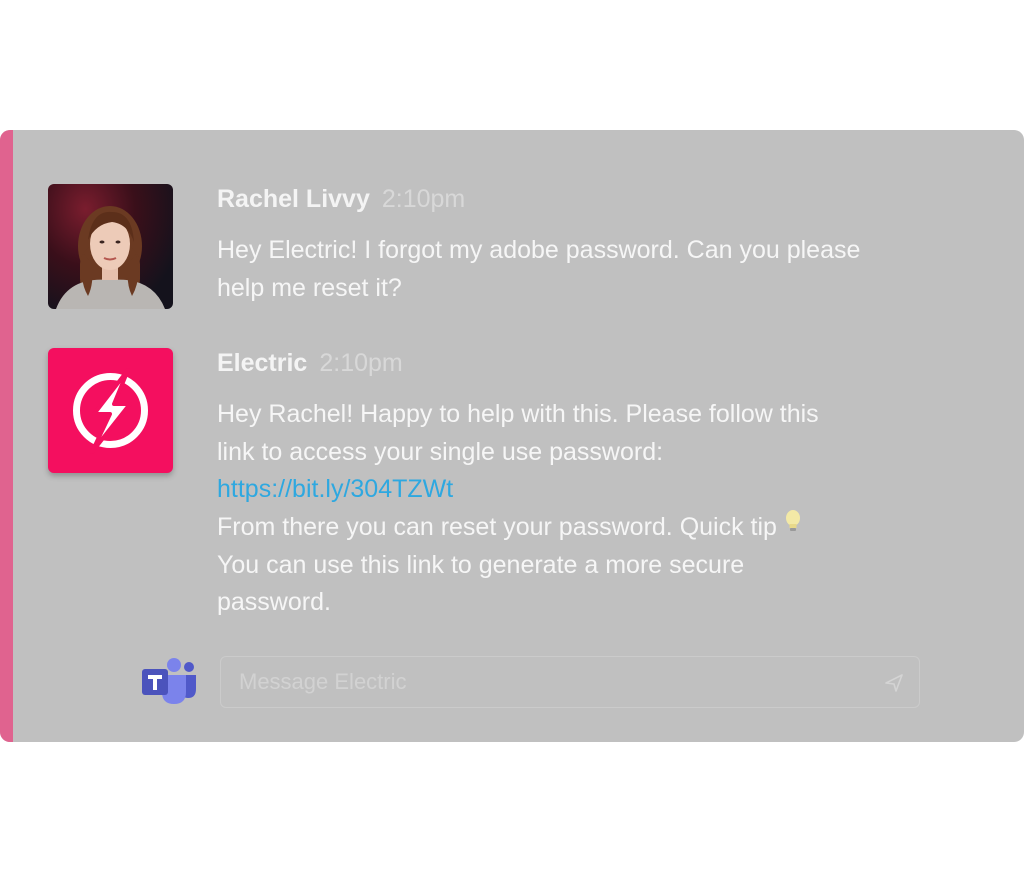 Image resolution: width=1024 pixels, height=873 pixels. I want to click on bot-avatar, so click(110, 410).